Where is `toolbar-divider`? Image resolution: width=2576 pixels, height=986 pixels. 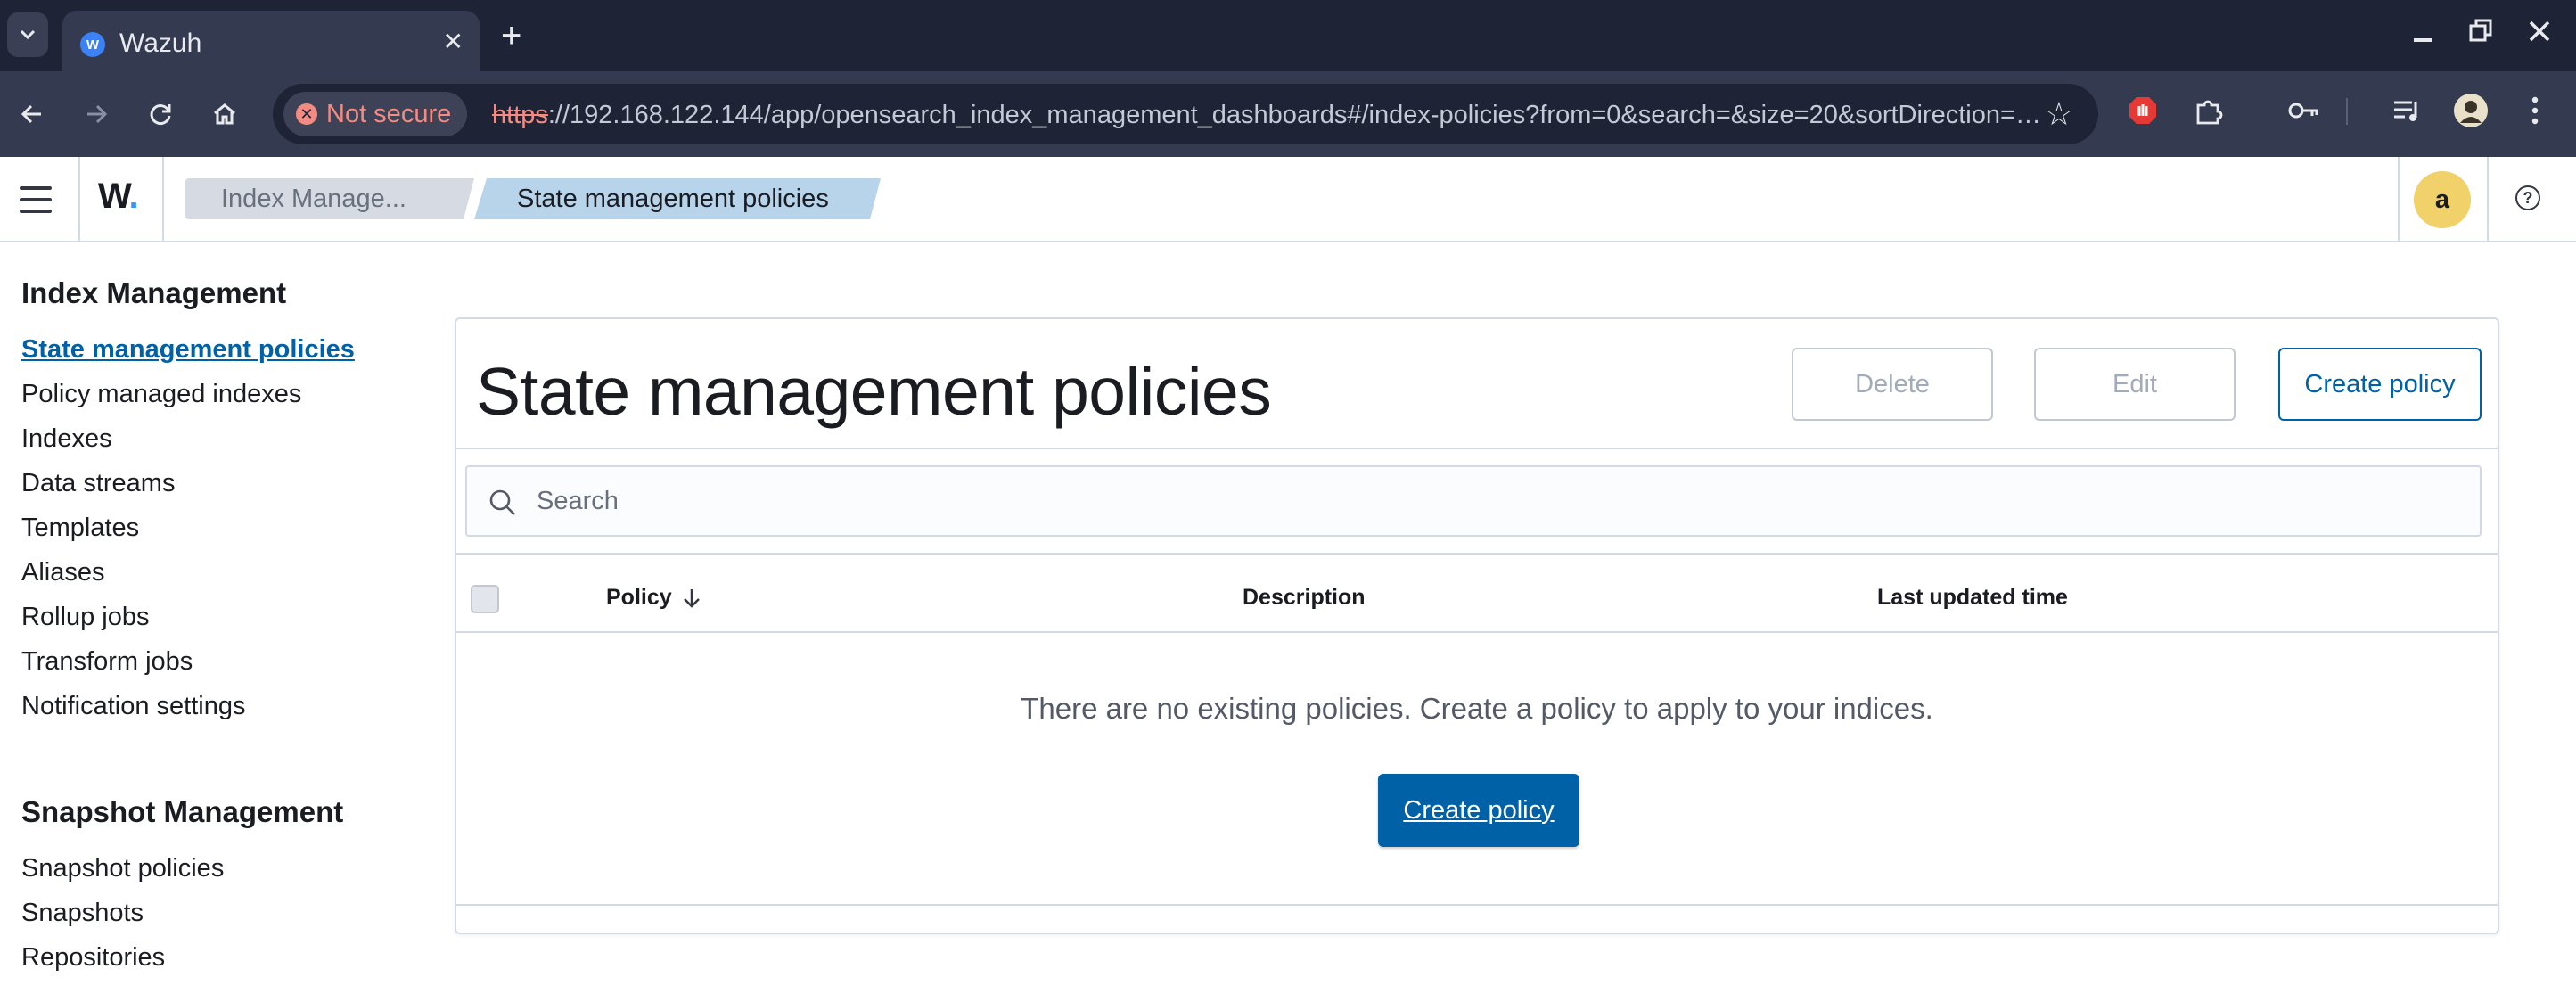
toolbar-divider is located at coordinates (2347, 111).